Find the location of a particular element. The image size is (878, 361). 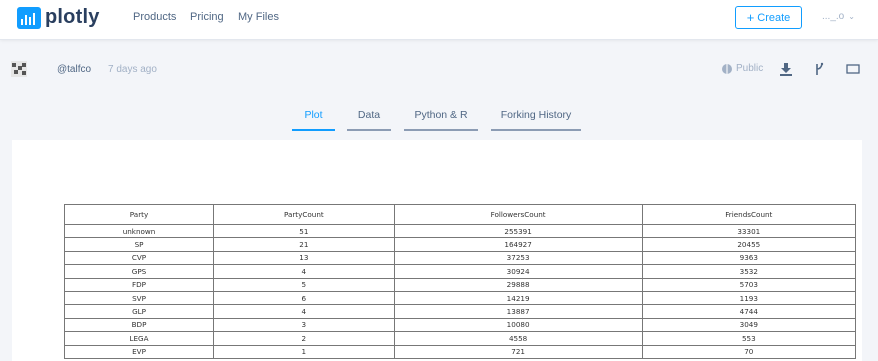

user-menu: ..._.о ⌄ is located at coordinates (838, 16).